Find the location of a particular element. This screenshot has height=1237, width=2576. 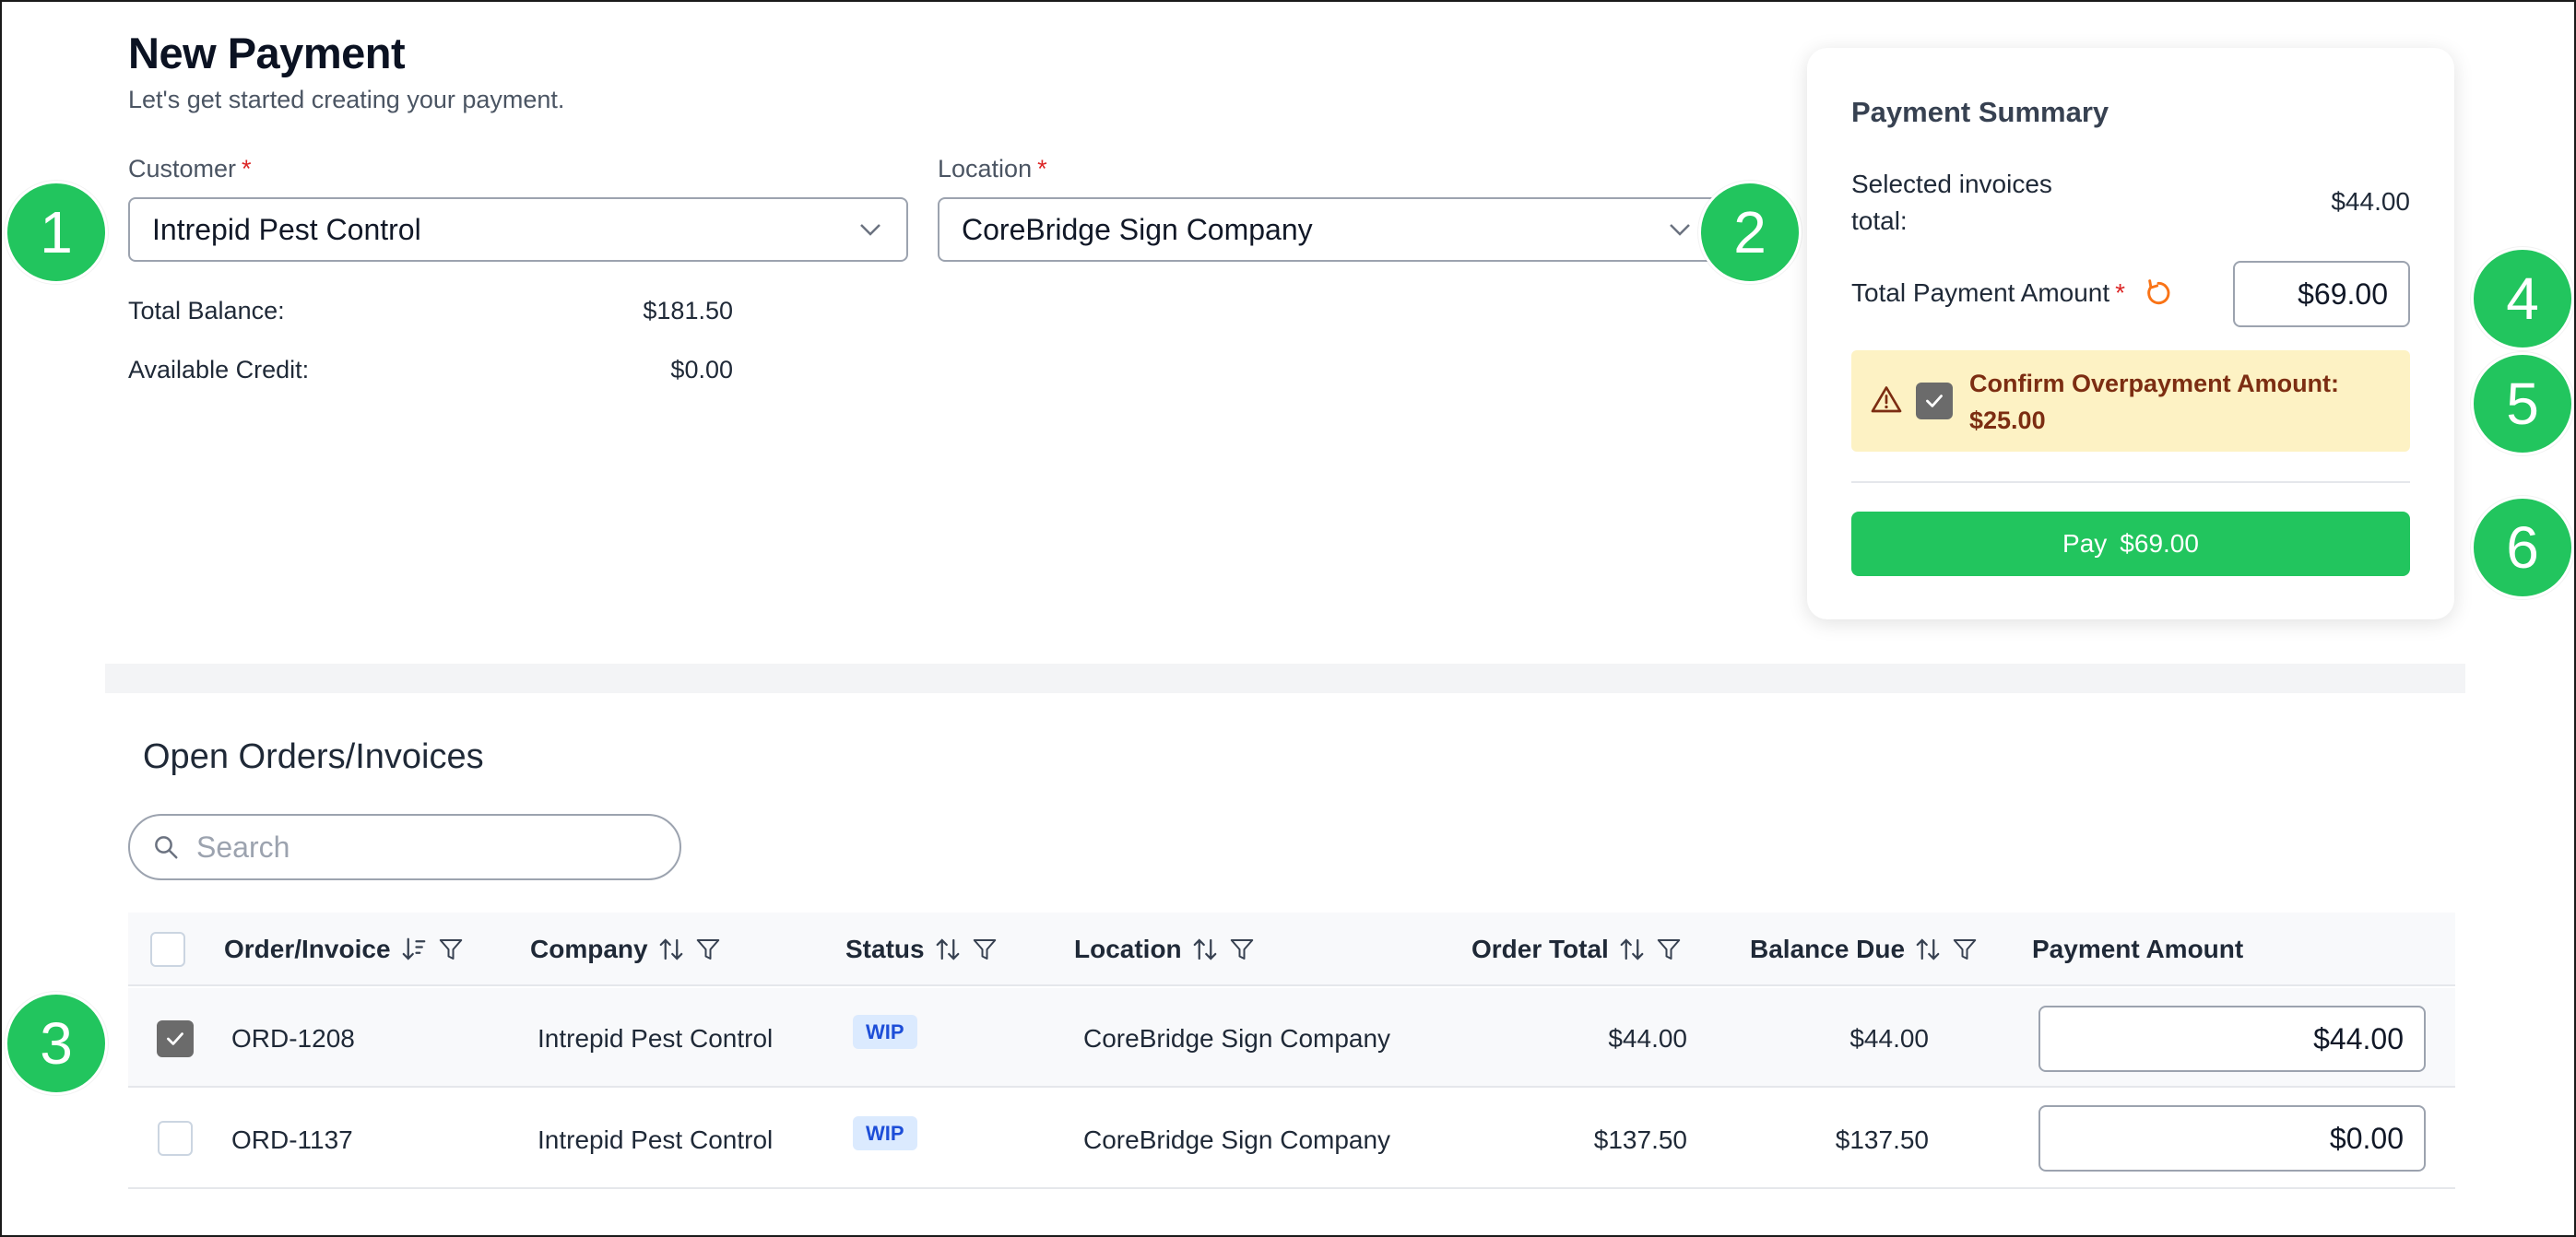

confirm-overpayment-checkbox is located at coordinates (1934, 401).